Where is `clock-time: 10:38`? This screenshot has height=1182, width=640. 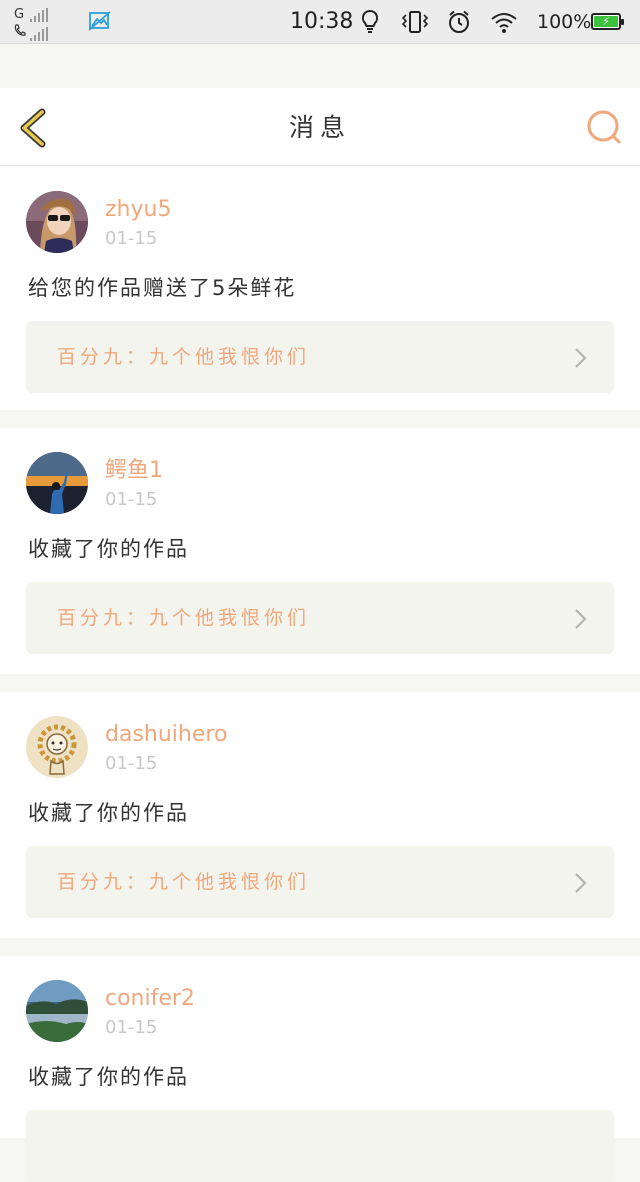
clock-time: 10:38 is located at coordinates (322, 21).